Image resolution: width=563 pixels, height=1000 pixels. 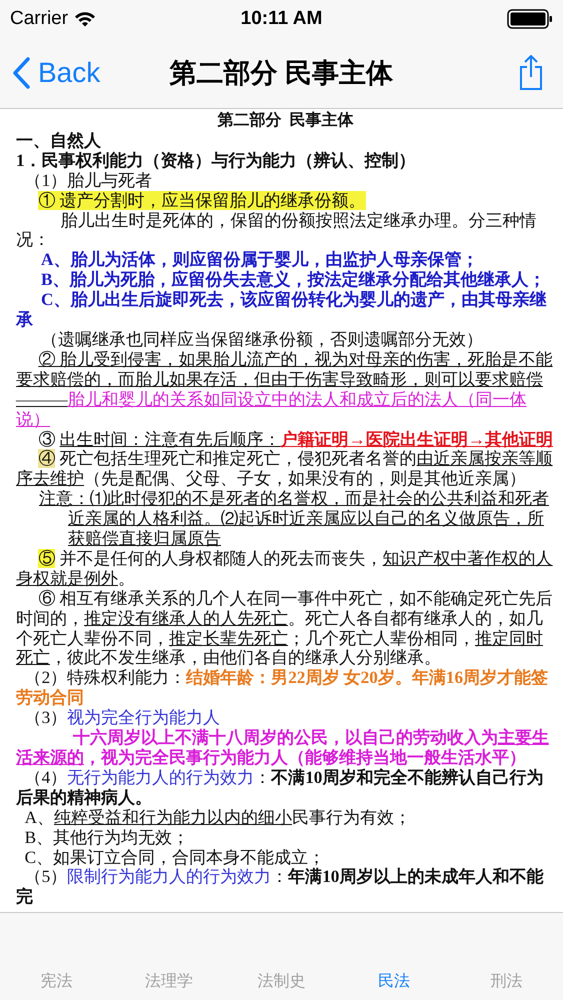 I want to click on paragraph: C、胎儿出生后旋即死去，该应留份转化为婴儿的遗产，由其母亲继承, so click(x=282, y=310).